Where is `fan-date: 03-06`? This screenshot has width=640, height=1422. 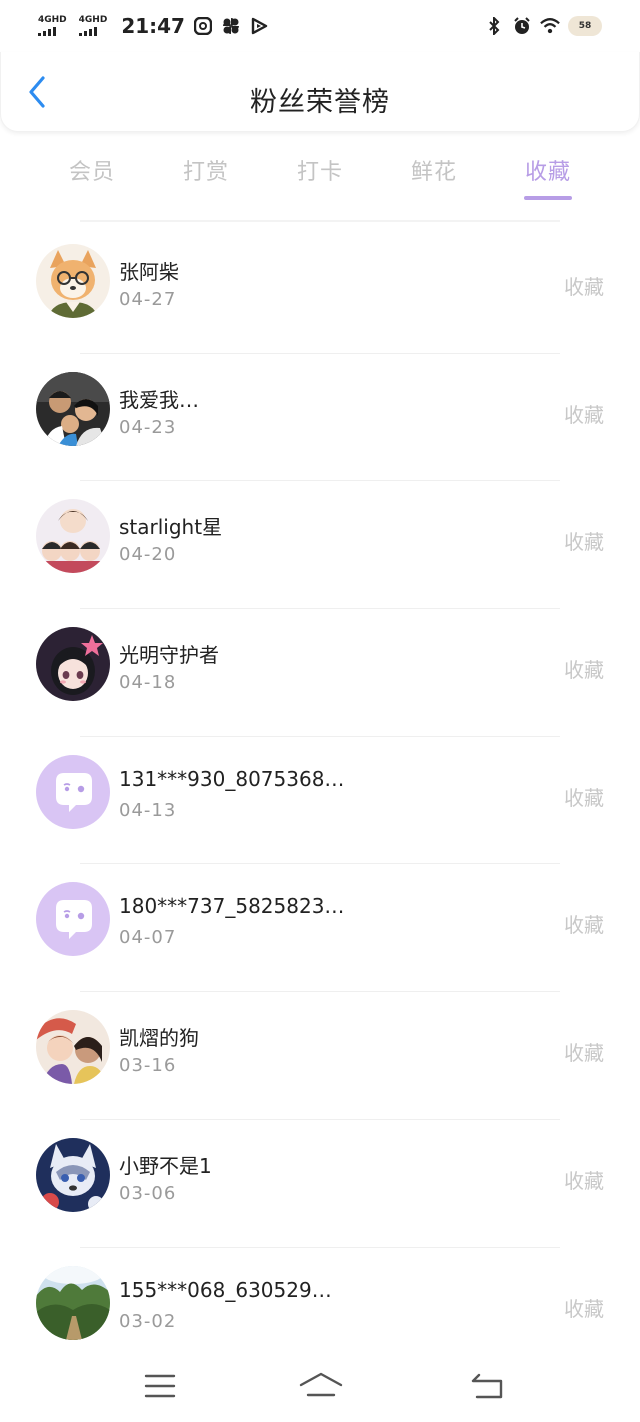
fan-date: 03-06 is located at coordinates (148, 1193).